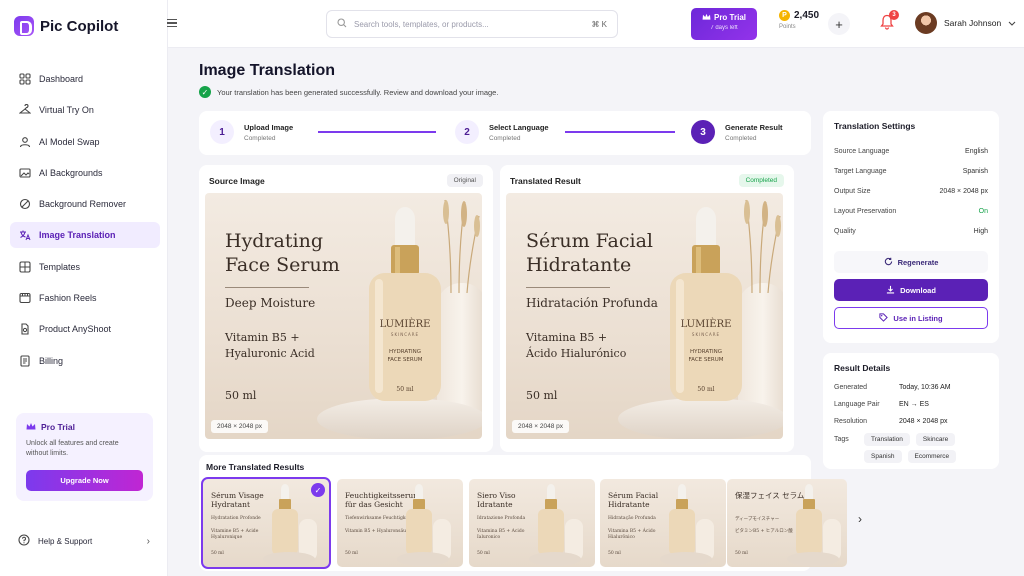  Describe the element at coordinates (85, 79) in the screenshot. I see `sidebar-item-dashboard: Dashboard` at that location.